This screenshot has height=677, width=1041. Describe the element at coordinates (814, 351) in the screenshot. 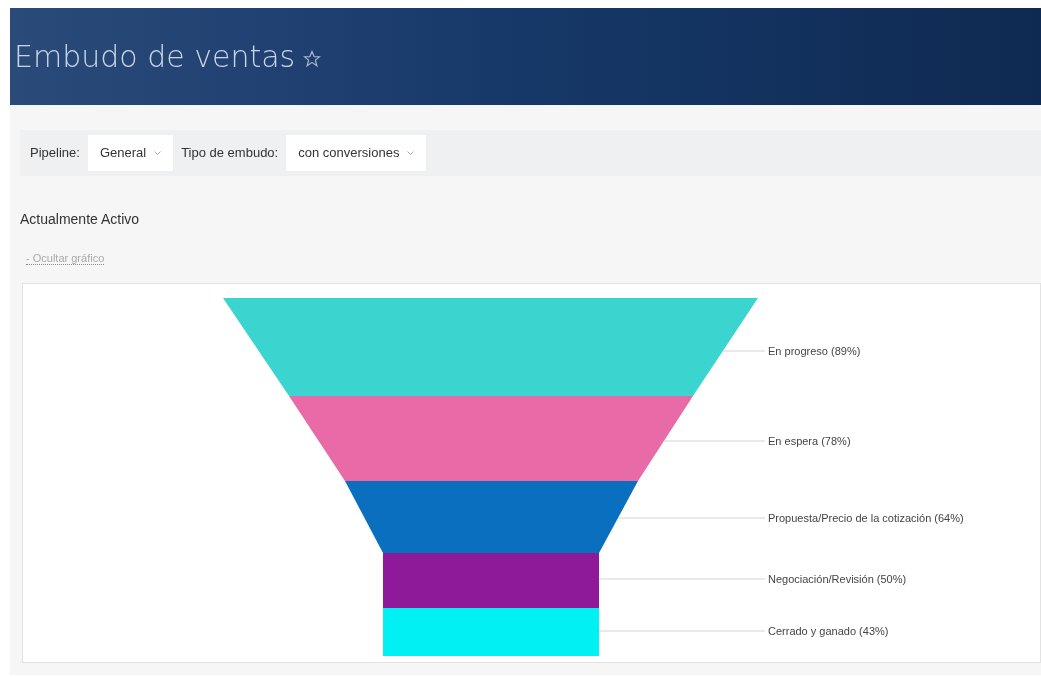

I see `funnel-label: En progreso (89%)` at that location.